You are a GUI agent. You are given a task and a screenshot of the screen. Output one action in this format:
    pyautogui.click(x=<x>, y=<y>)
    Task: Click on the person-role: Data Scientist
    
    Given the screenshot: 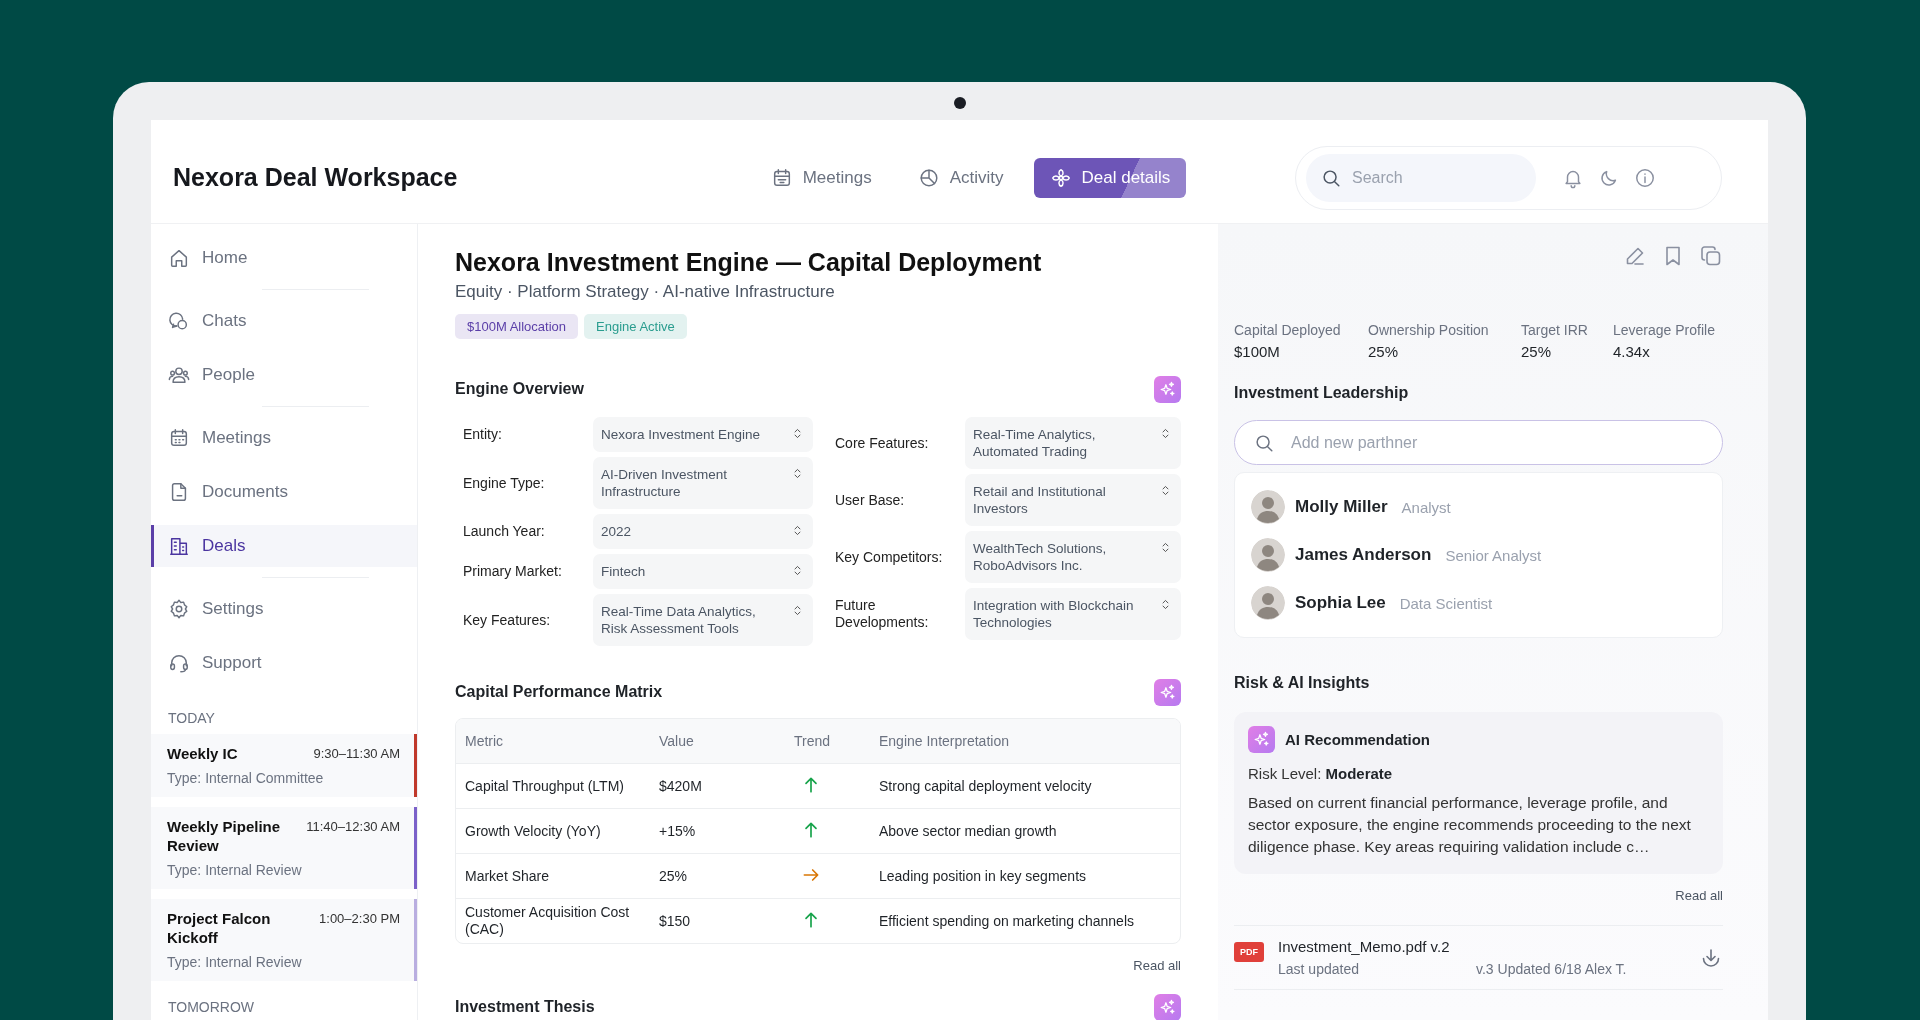 What is the action you would take?
    pyautogui.click(x=1446, y=603)
    